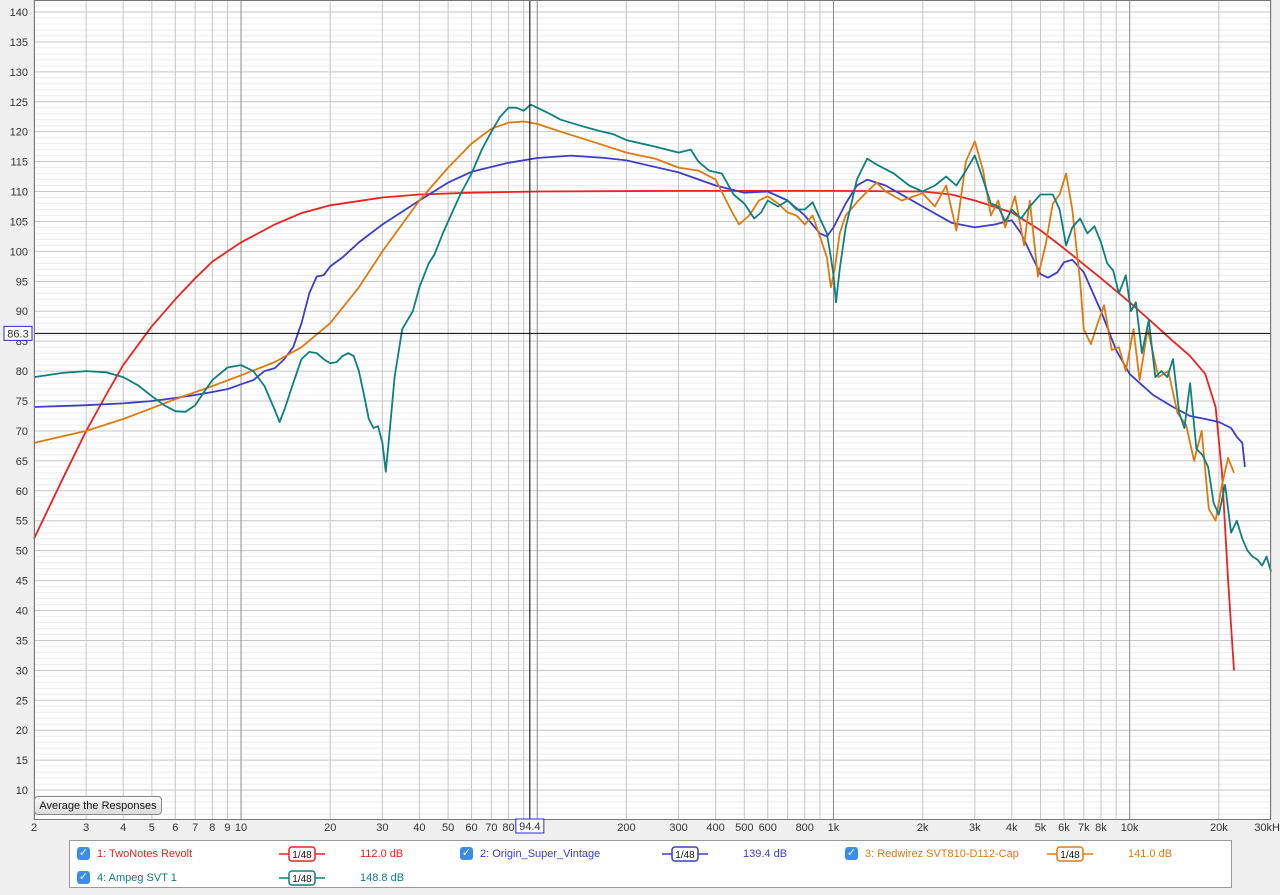 The height and width of the screenshot is (895, 1280). Describe the element at coordinates (834, 828) in the screenshot. I see `x-tick-label: 1k` at that location.